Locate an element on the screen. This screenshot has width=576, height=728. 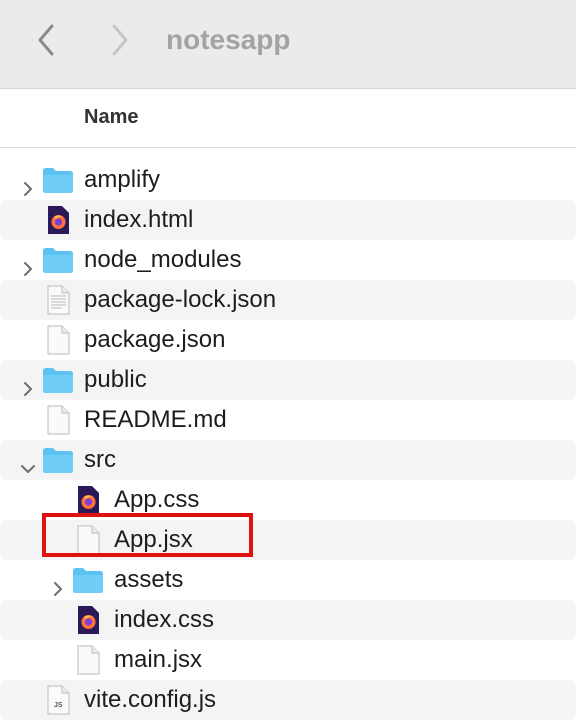
file-name: index.html is located at coordinates (139, 219).